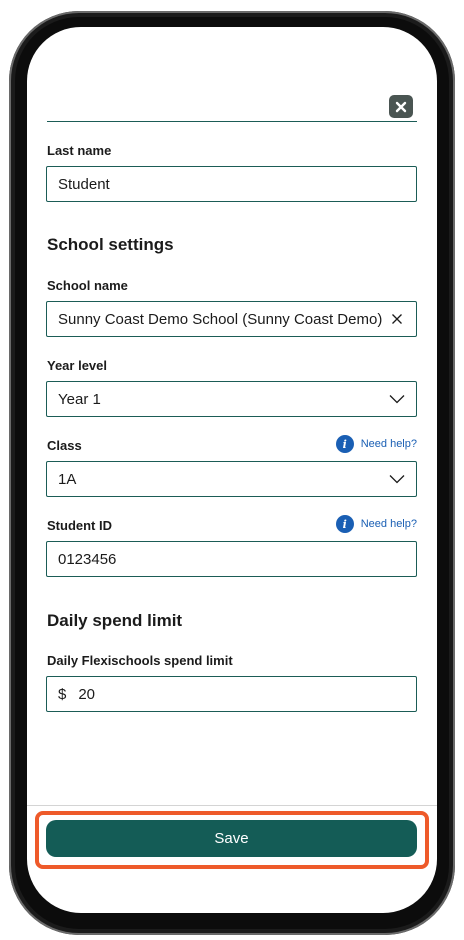 The image size is (464, 940). Describe the element at coordinates (115, 620) in the screenshot. I see `daily-spend-heading: Daily spend limit` at that location.